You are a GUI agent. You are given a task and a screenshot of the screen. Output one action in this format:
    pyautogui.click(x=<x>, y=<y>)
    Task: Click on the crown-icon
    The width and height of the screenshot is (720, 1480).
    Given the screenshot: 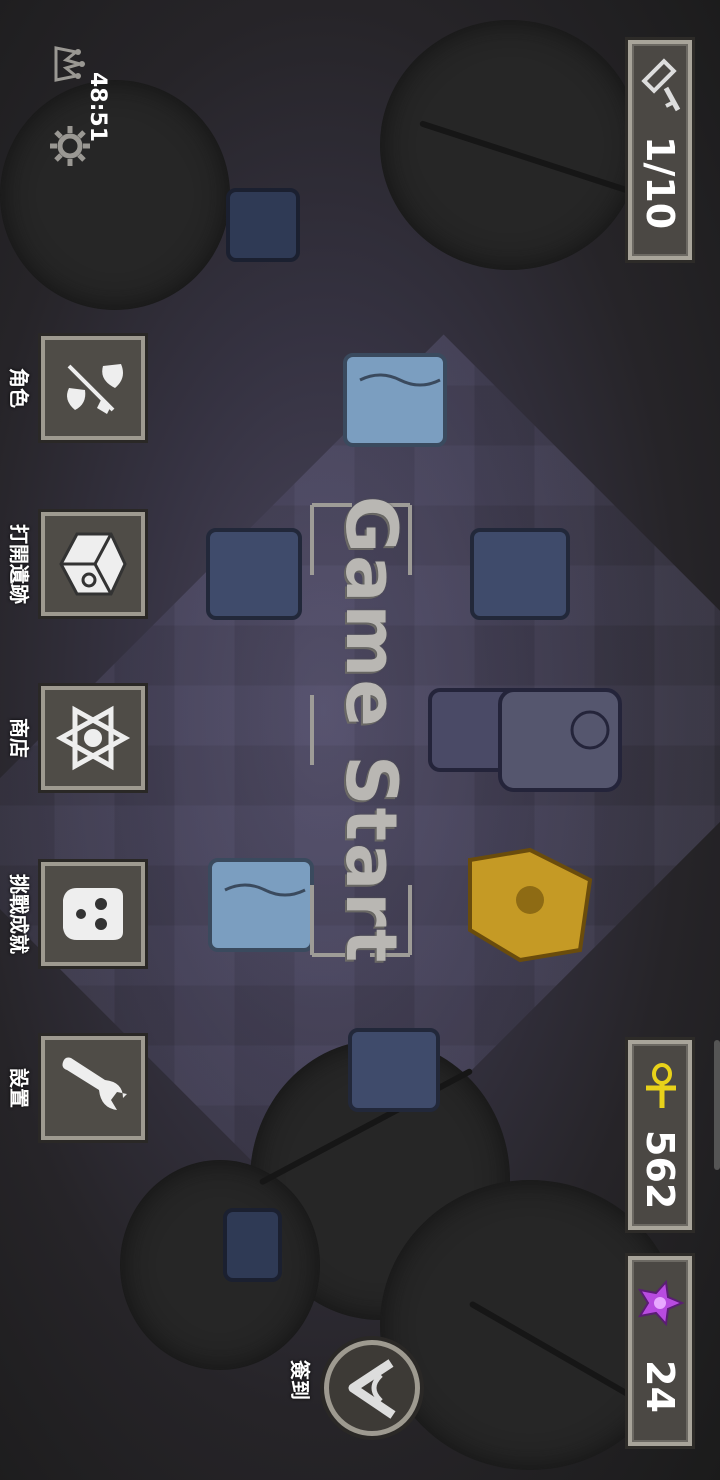 What is the action you would take?
    pyautogui.click(x=68, y=64)
    